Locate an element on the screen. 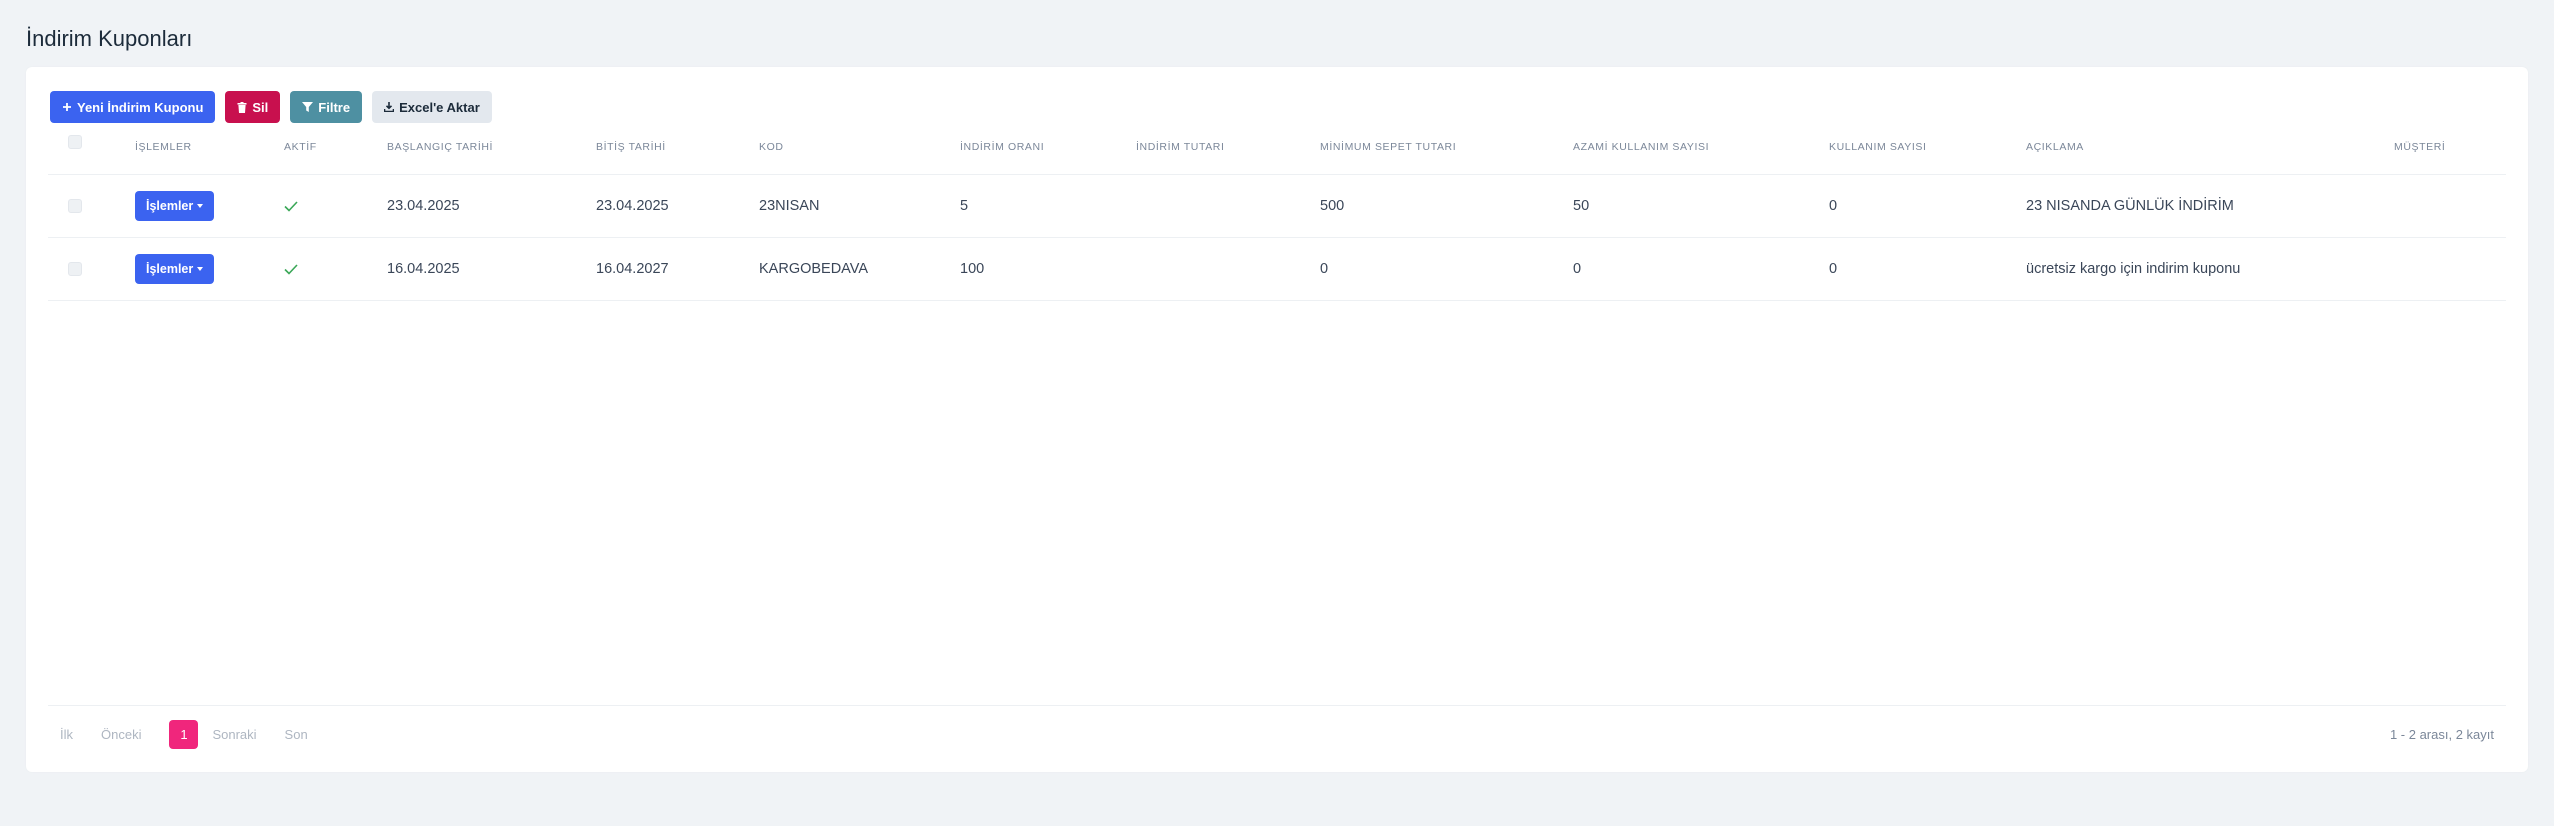 The image size is (2554, 826). column-header: AZAMİ KULLANIM SAYISI is located at coordinates (1641, 147).